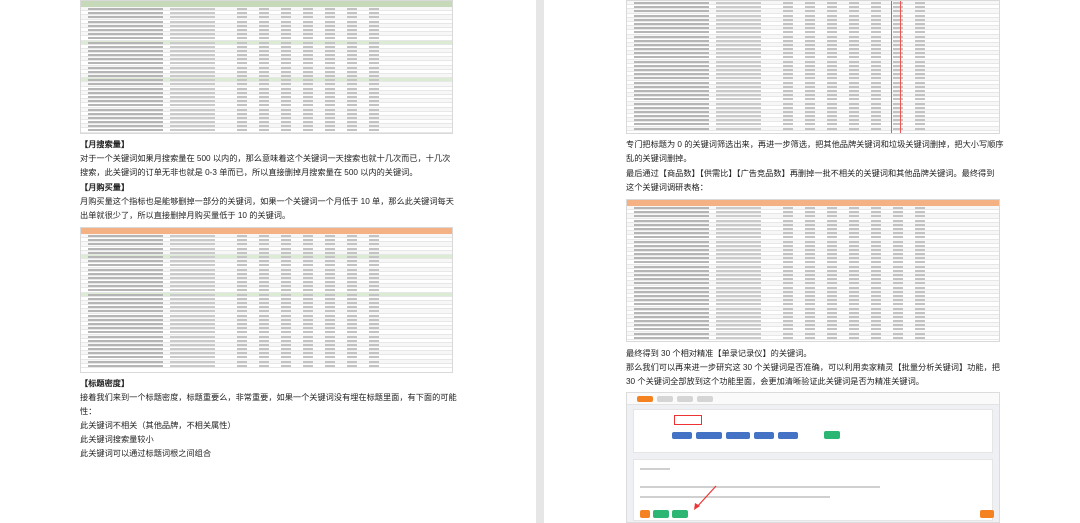 The height and width of the screenshot is (523, 1080). Describe the element at coordinates (105, 144) in the screenshot. I see `month-search-heading: 【月搜索量】` at that location.